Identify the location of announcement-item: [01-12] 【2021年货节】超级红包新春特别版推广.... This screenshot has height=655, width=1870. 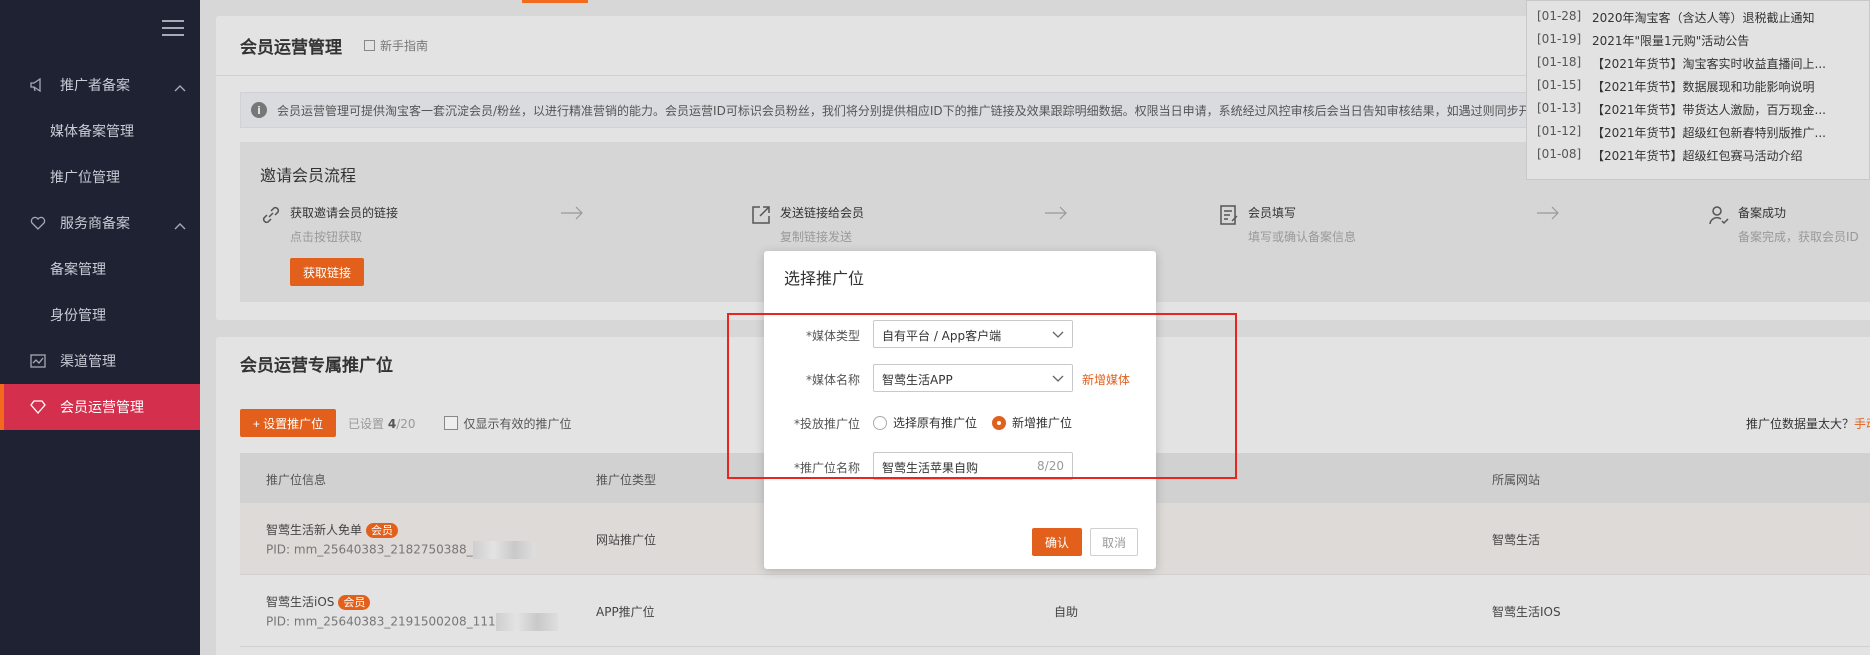
(1703, 135).